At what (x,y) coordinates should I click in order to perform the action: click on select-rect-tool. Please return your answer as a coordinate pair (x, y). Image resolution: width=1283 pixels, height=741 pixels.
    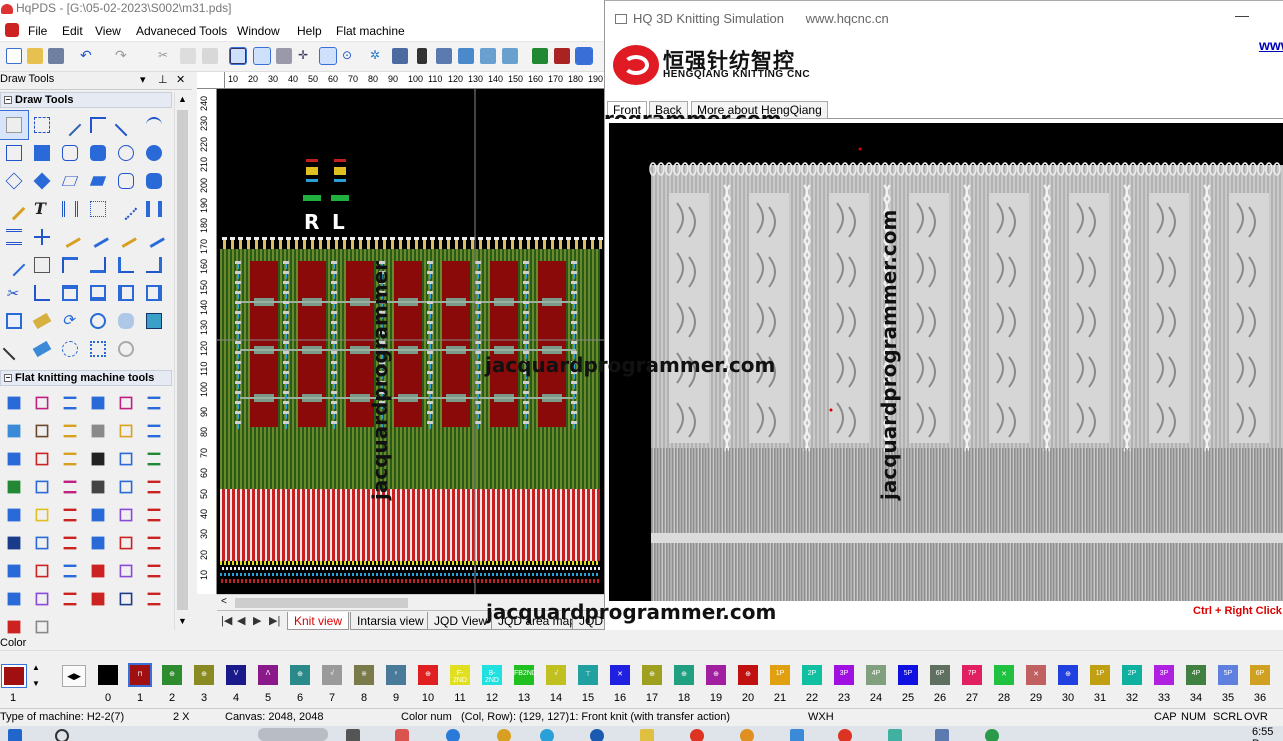
    Looking at the image, I should click on (42, 125).